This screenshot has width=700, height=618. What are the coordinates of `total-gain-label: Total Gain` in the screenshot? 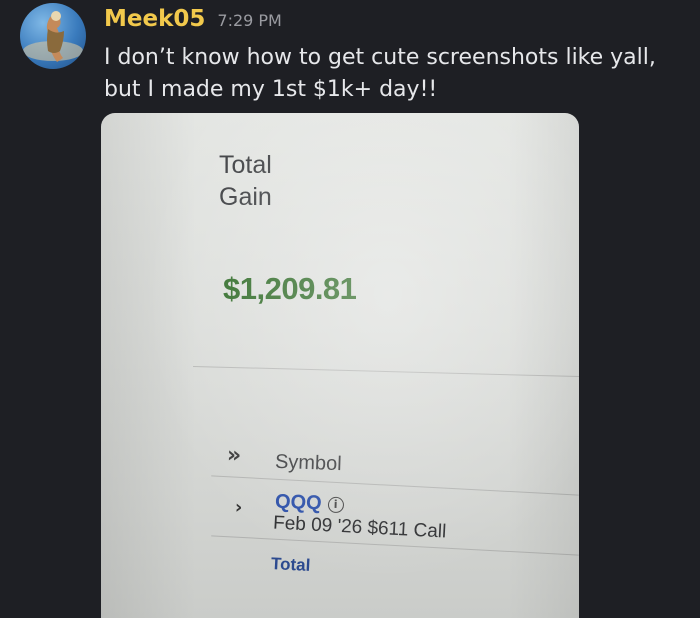 It's located at (245, 181).